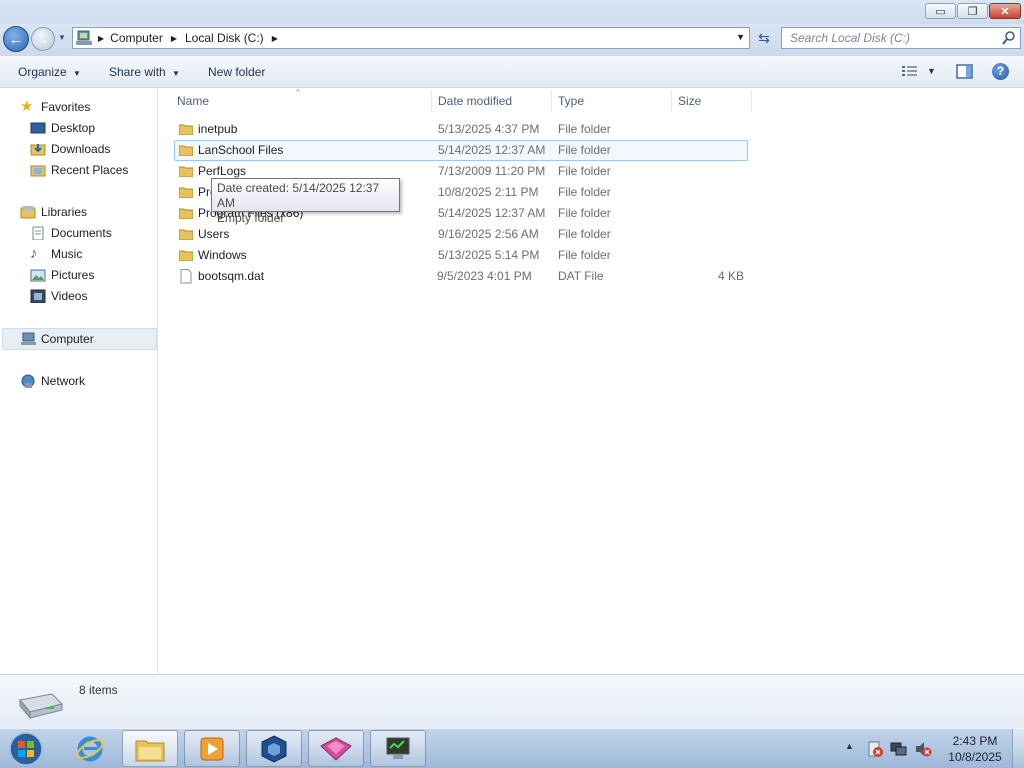  I want to click on refresh-button: ⇆, so click(764, 38).